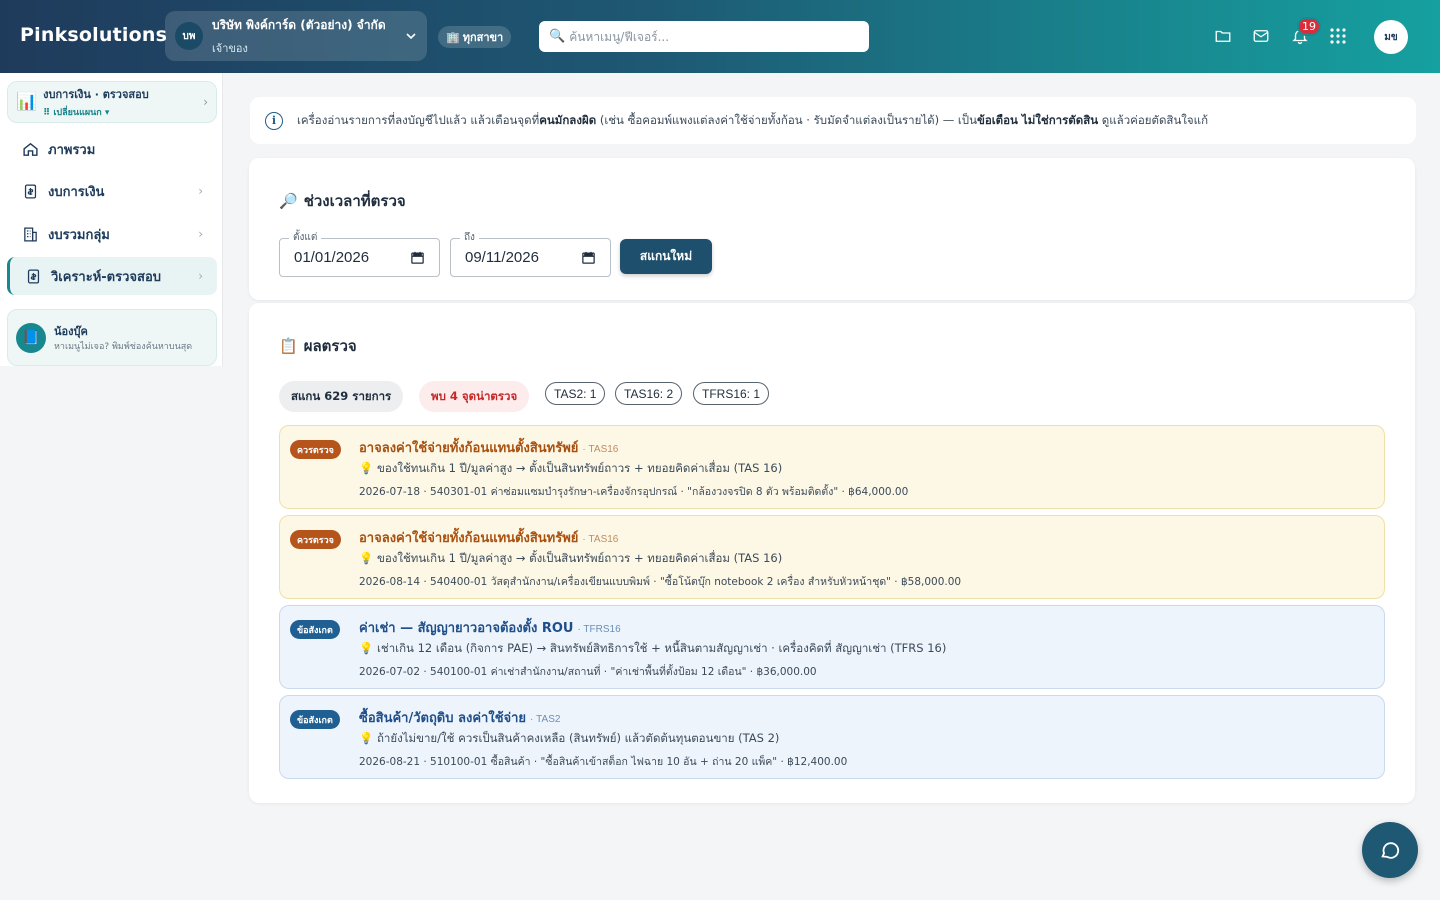 This screenshot has height=900, width=1440. I want to click on chat-button, so click(1390, 850).